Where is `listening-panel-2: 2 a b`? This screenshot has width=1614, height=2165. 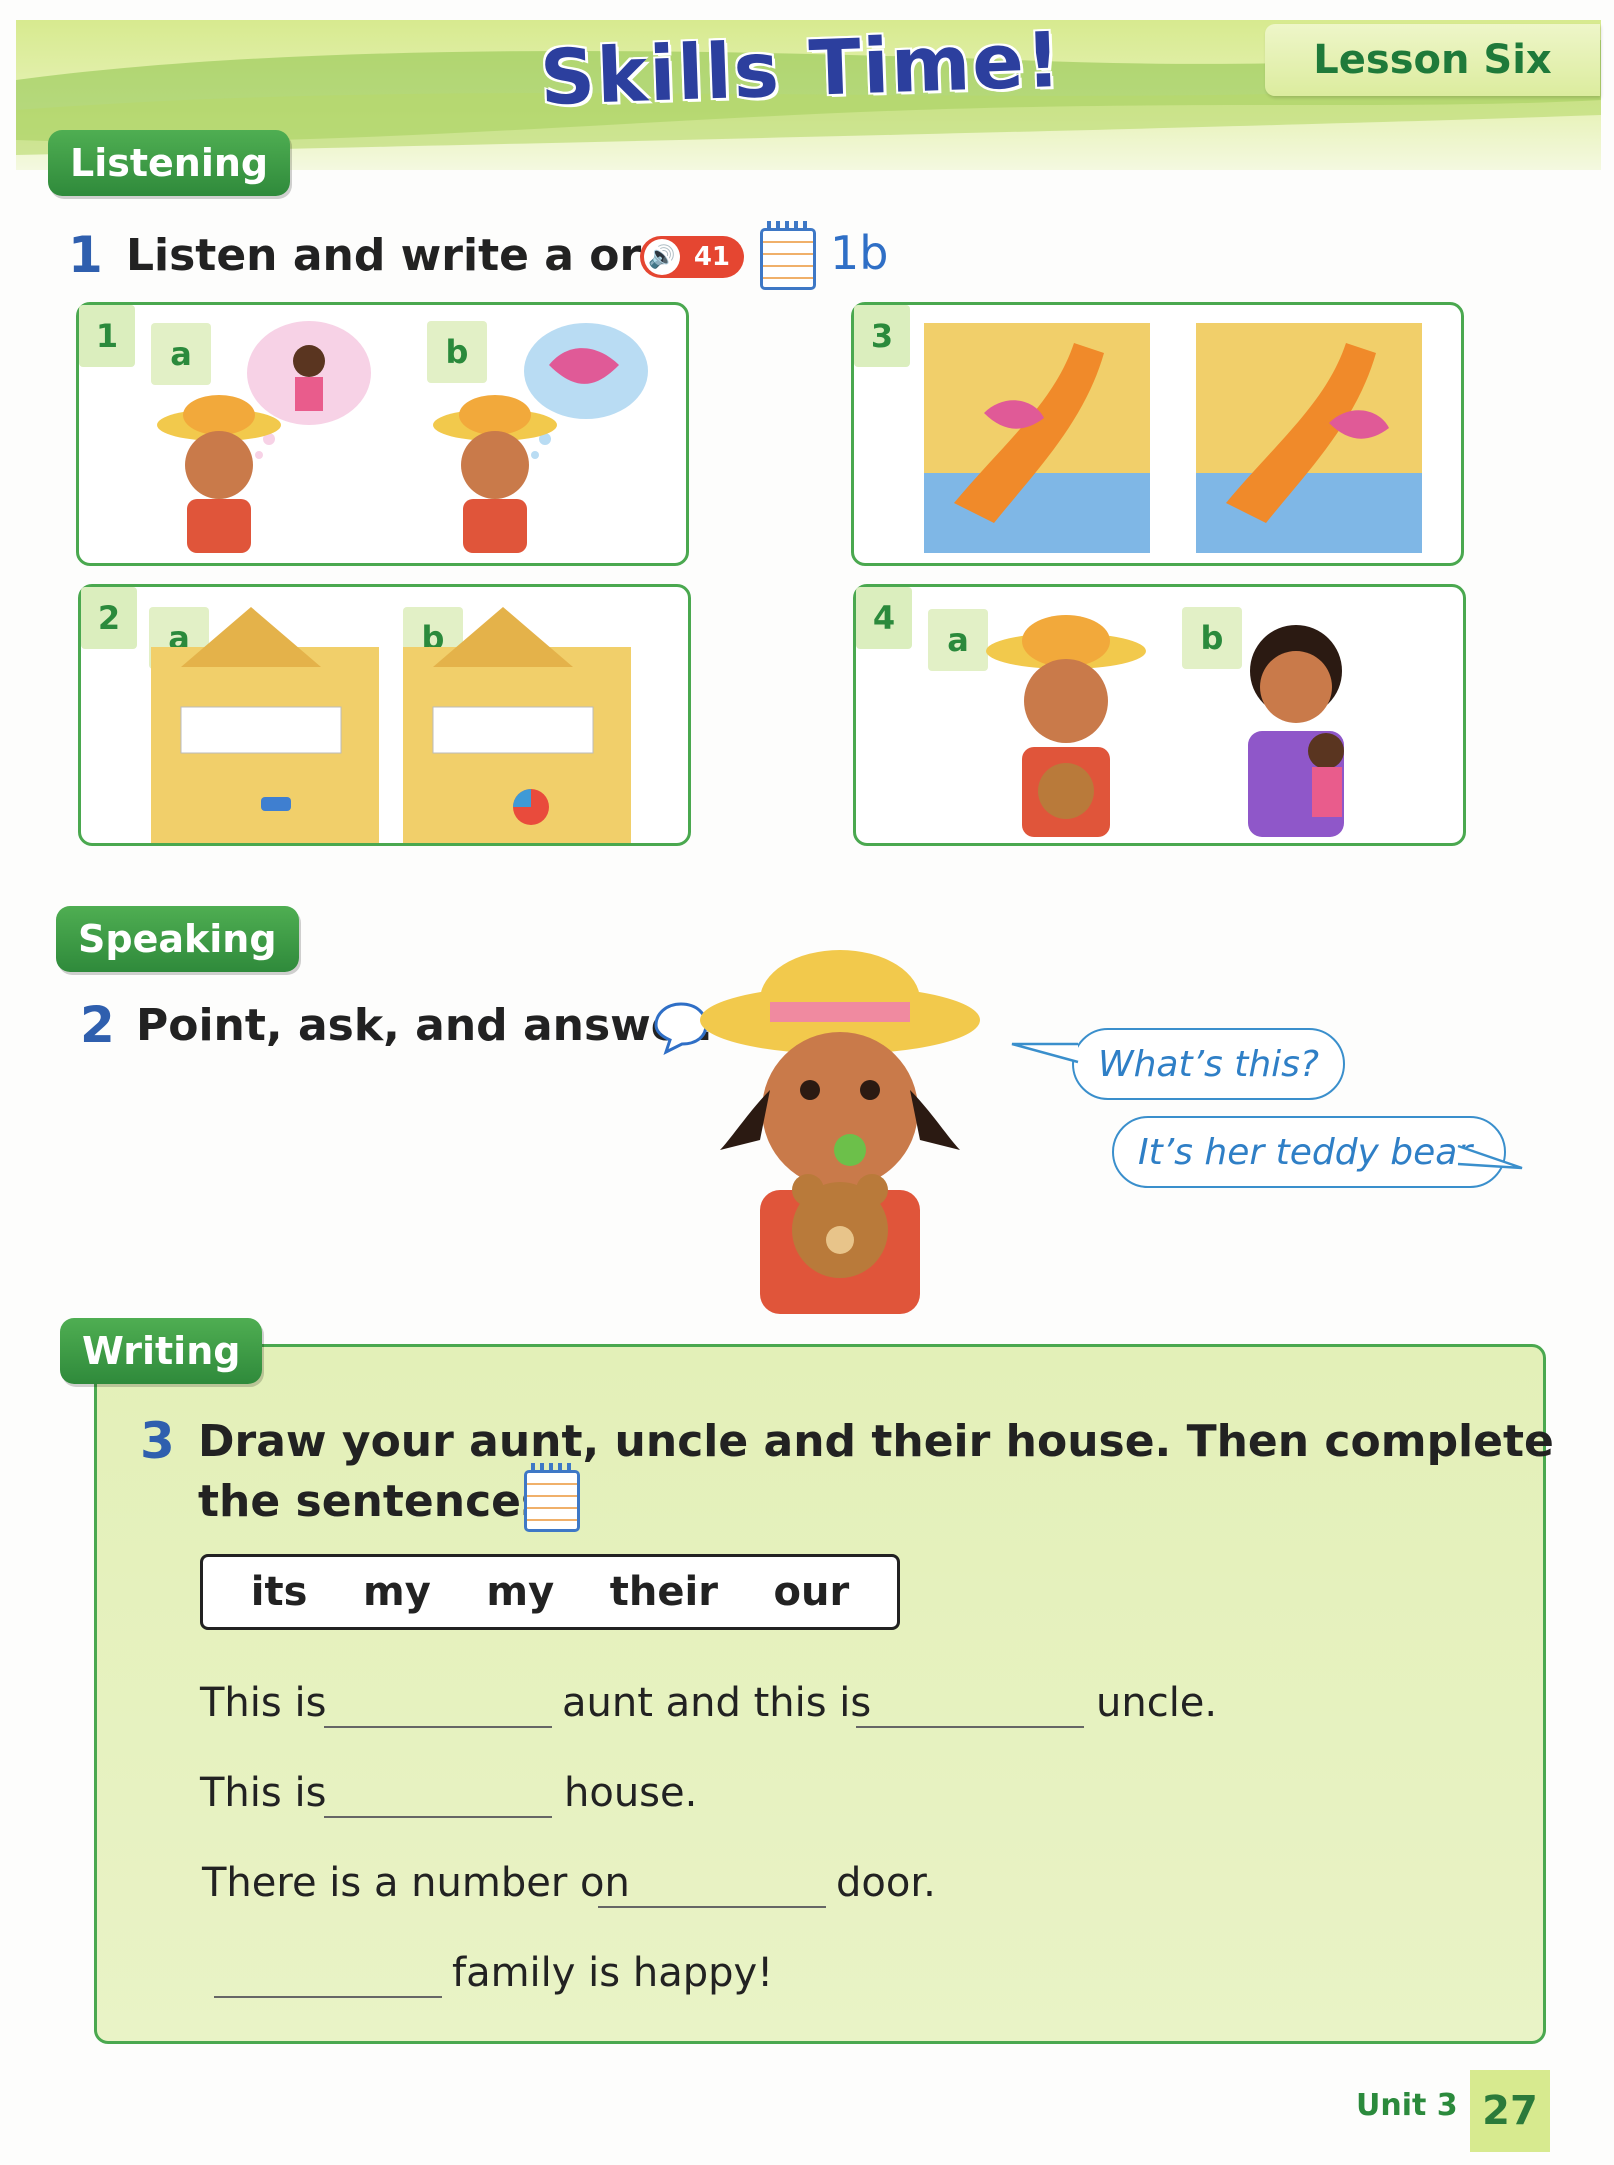
listening-panel-2: 2 a b is located at coordinates (384, 715).